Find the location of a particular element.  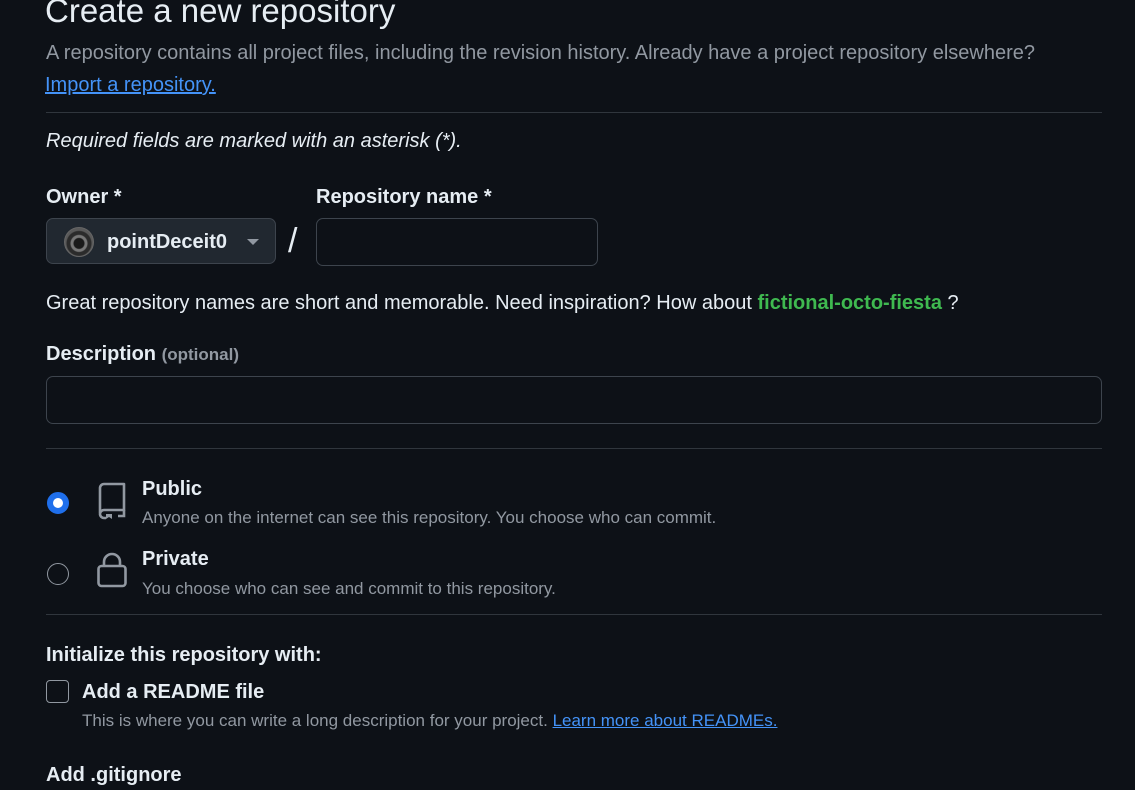

owner-name: pointDeceit0 is located at coordinates (167, 242).